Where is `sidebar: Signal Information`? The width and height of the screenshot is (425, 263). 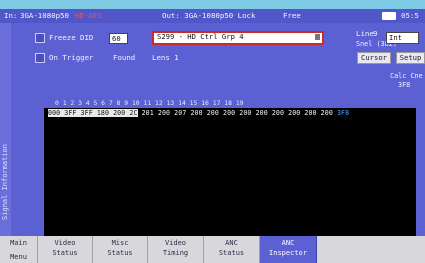 sidebar: Signal Information is located at coordinates (5, 129).